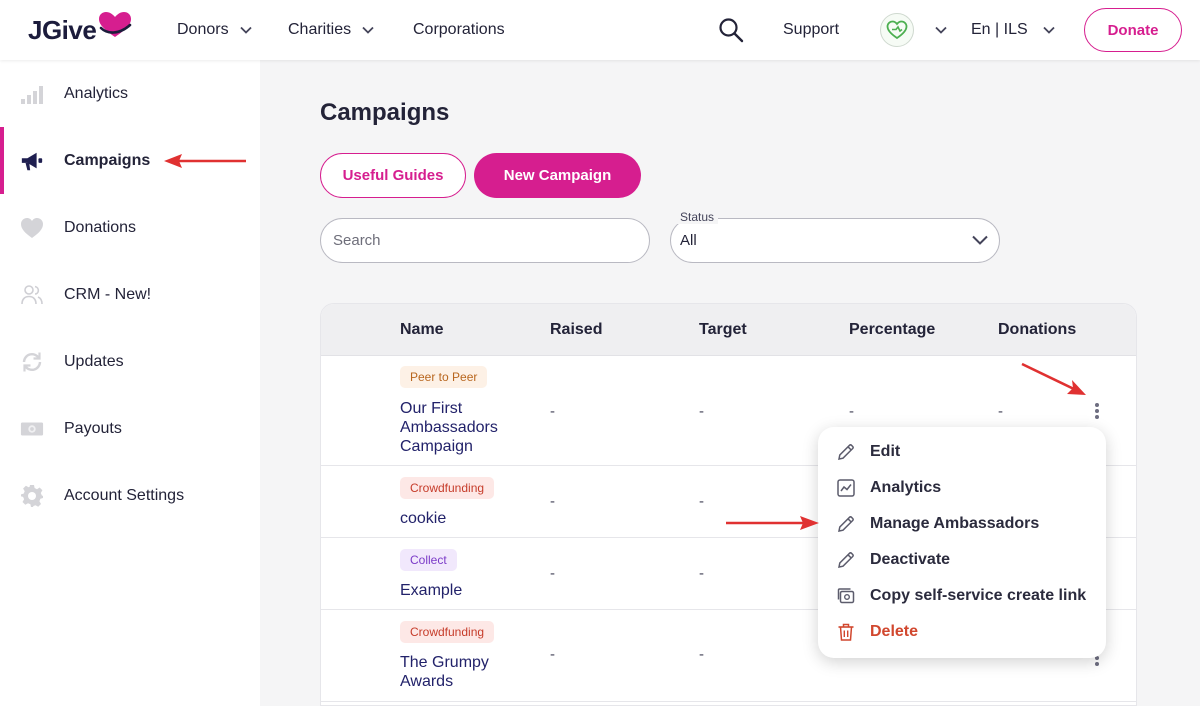 This screenshot has width=1200, height=706. What do you see at coordinates (96, 93) in the screenshot?
I see `sidebar-item-label: Analytics` at bounding box center [96, 93].